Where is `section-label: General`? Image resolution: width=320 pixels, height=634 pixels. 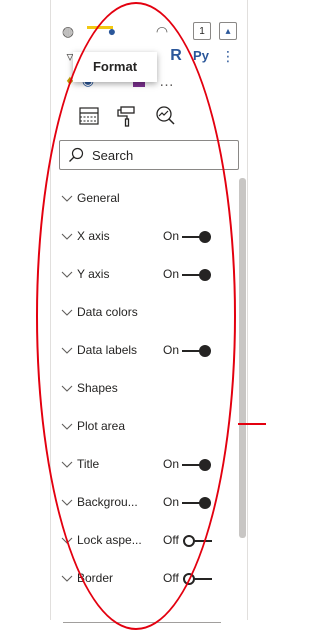
section-label: General is located at coordinates (98, 198).